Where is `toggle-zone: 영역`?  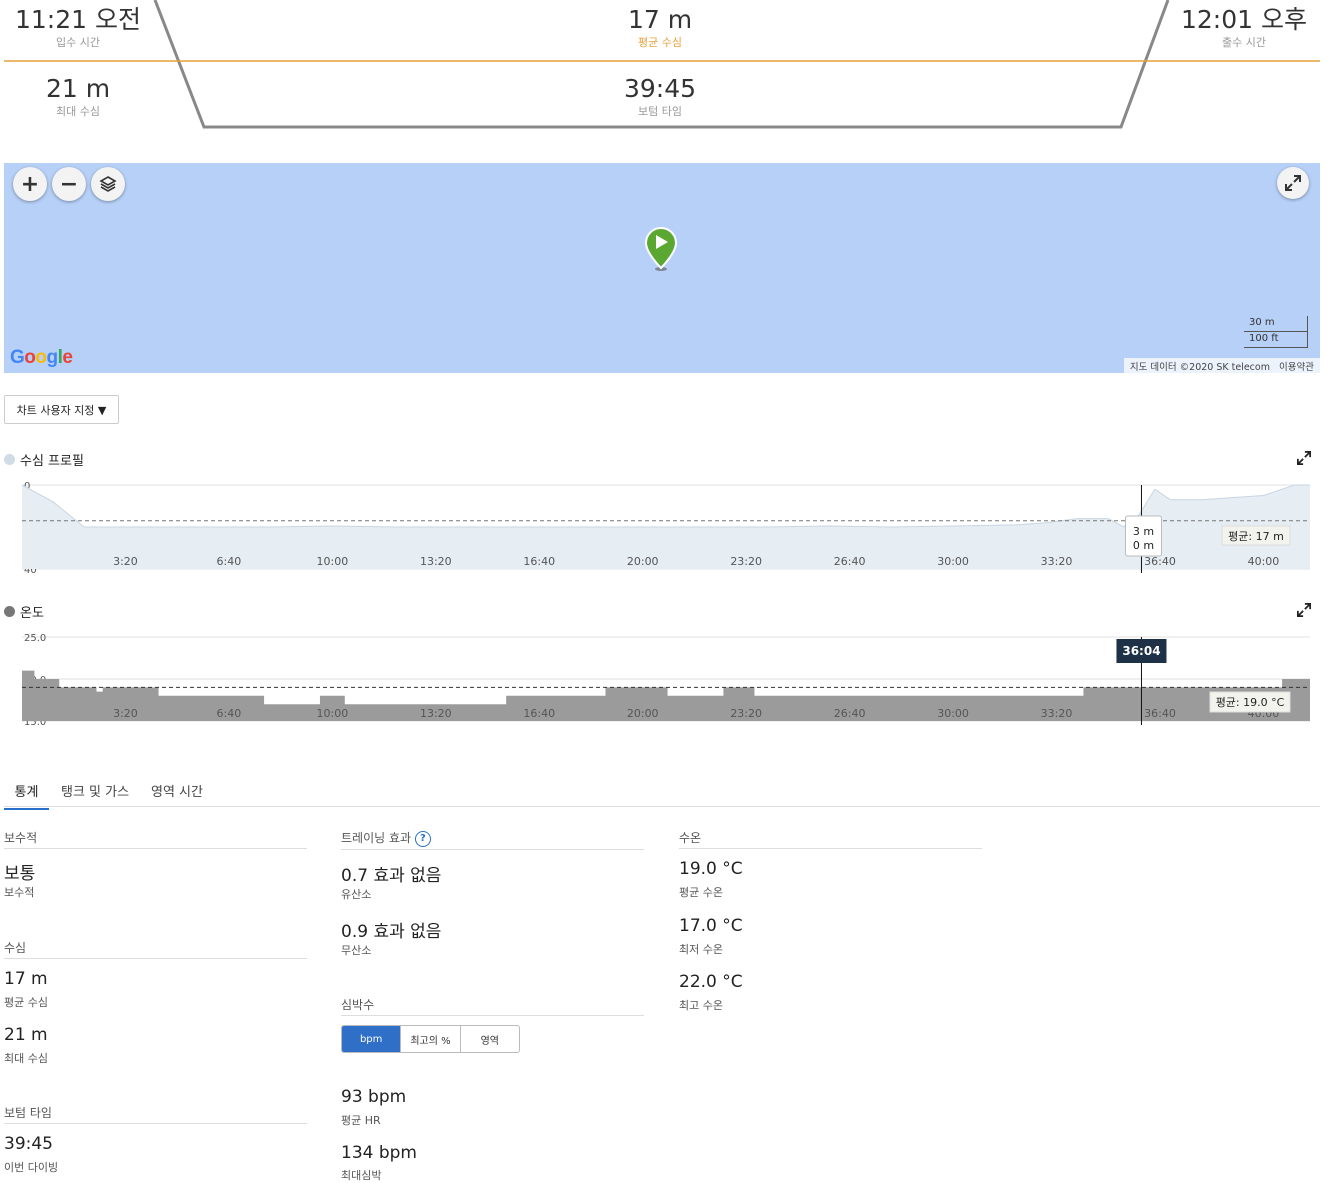 toggle-zone: 영역 is located at coordinates (490, 1039).